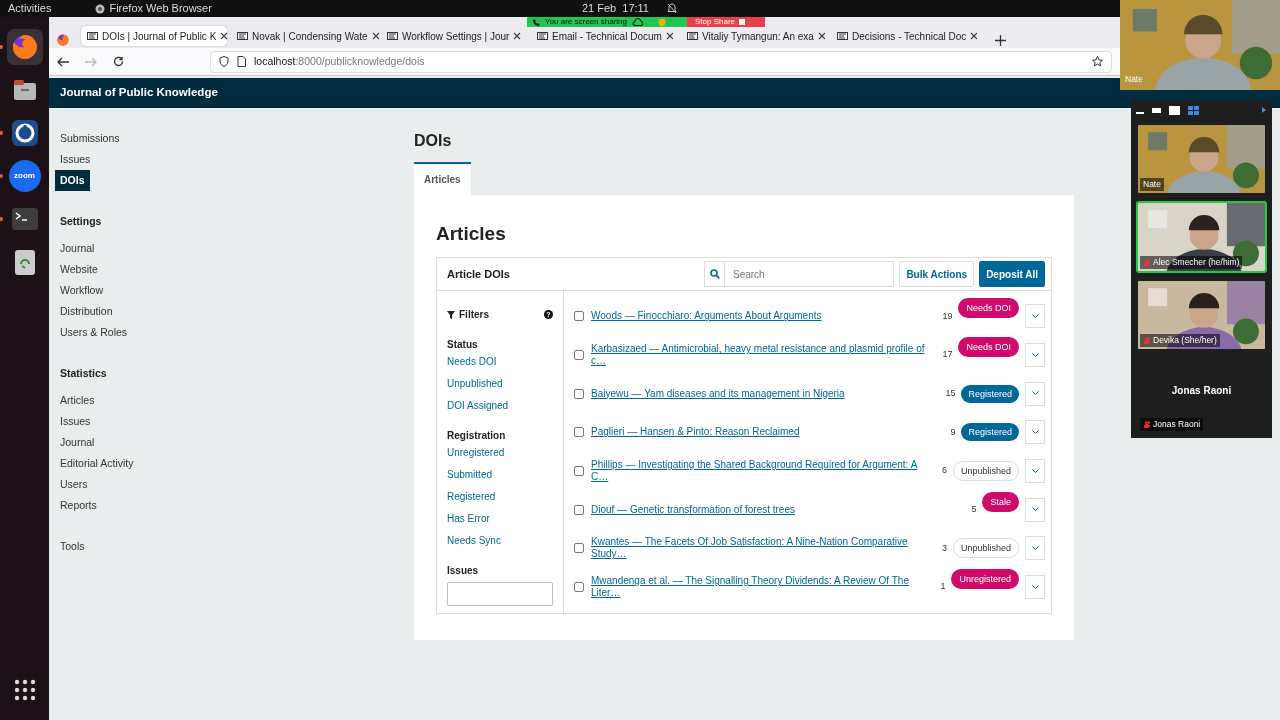 This screenshot has height=720, width=1280. I want to click on count: 3, so click(944, 548).